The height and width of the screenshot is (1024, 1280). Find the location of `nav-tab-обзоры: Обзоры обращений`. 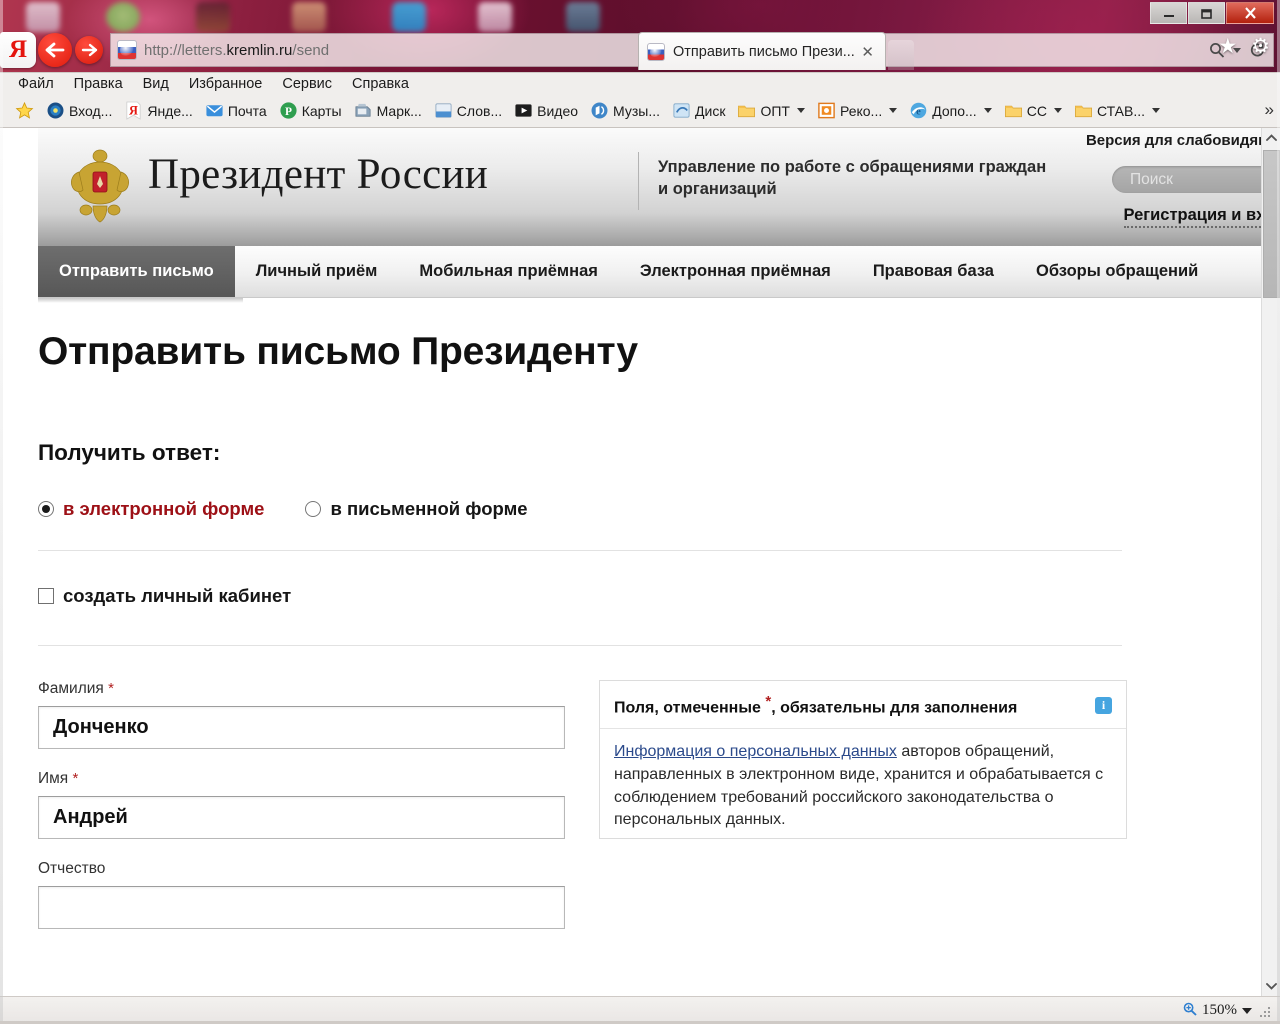

nav-tab-обзоры: Обзоры обращений is located at coordinates (1117, 271).